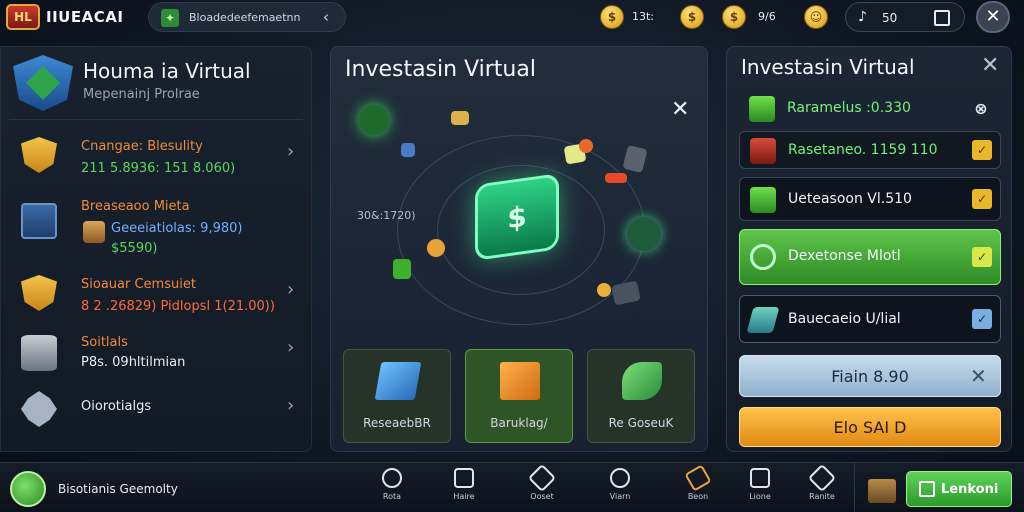 This screenshot has height=512, width=1024. Describe the element at coordinates (85, 17) in the screenshot. I see `app-title: IIUEACAI` at that location.